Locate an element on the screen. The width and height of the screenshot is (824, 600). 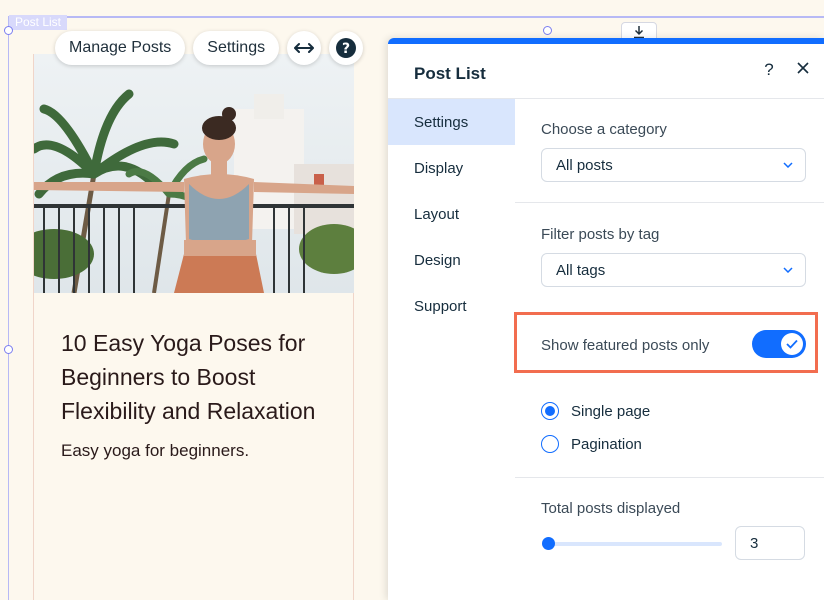
element-toolbar: Manage Posts Settings ? is located at coordinates (209, 48).